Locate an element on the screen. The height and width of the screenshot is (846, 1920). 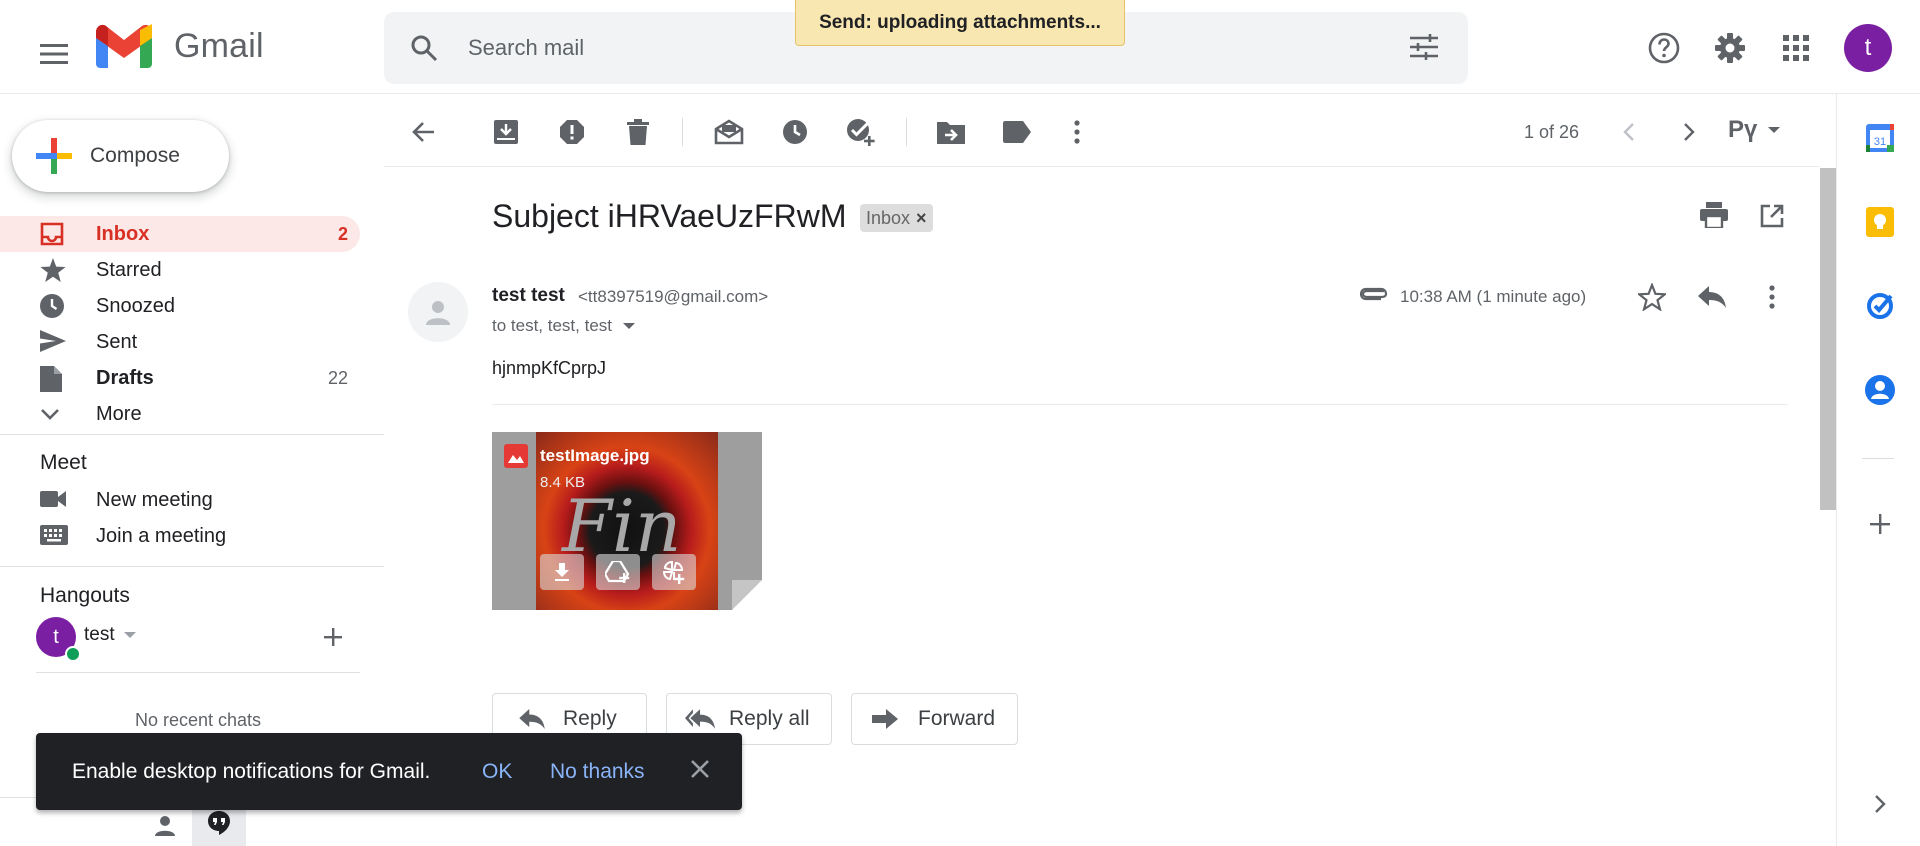
join-meeting-item: Join a meeting is located at coordinates (180, 536).